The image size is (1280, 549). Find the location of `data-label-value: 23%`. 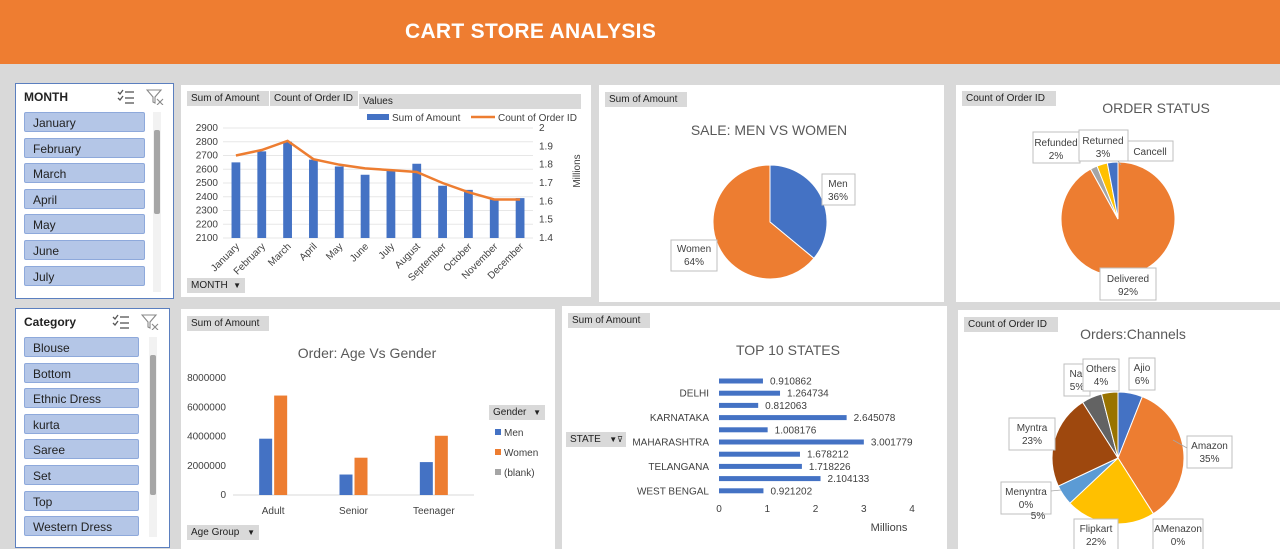

data-label-value: 23% is located at coordinates (1032, 441).